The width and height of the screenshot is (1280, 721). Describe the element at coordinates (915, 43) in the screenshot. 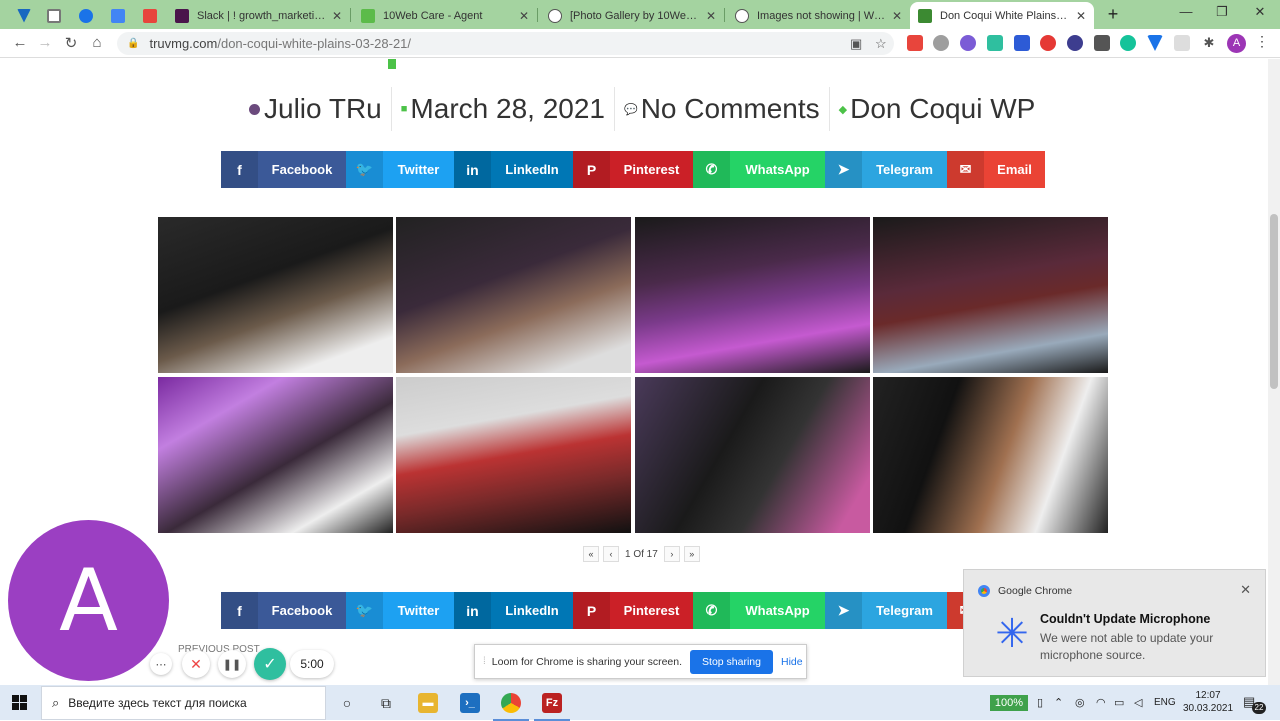

I see `extension-red-icon` at that location.